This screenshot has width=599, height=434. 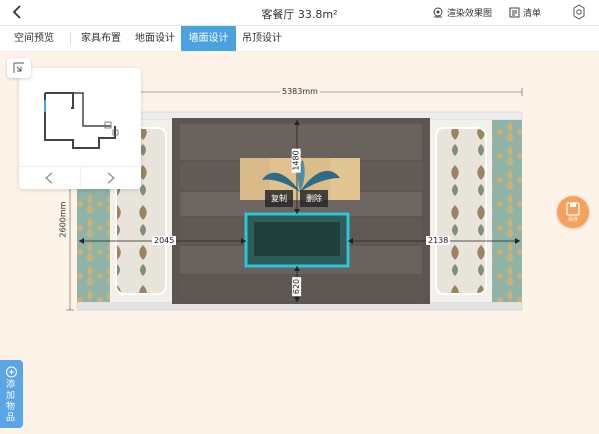 What do you see at coordinates (262, 38) in the screenshot?
I see `tab-ceiling: 吊顶设计` at bounding box center [262, 38].